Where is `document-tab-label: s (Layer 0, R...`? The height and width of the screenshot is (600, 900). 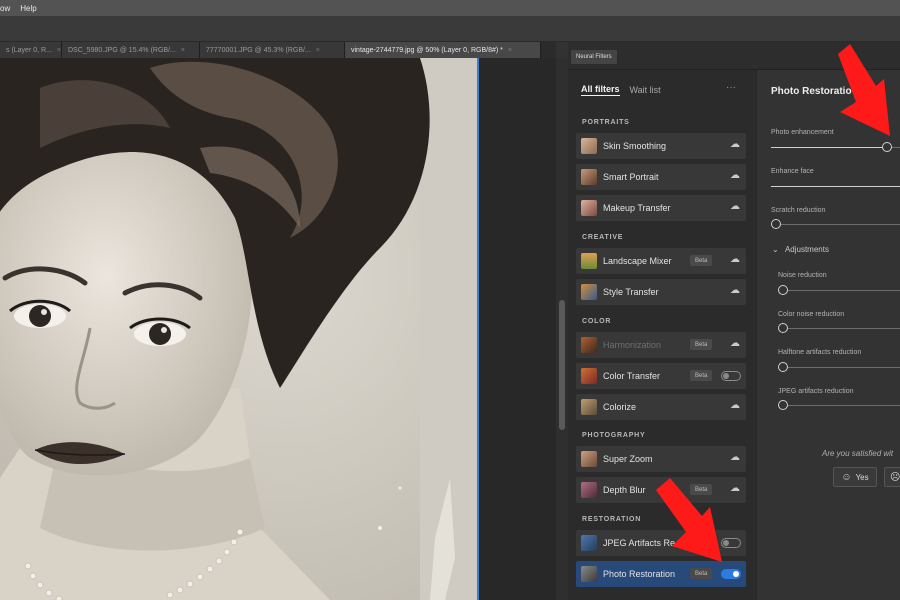
document-tab-label: s (Layer 0, R... is located at coordinates (29, 50).